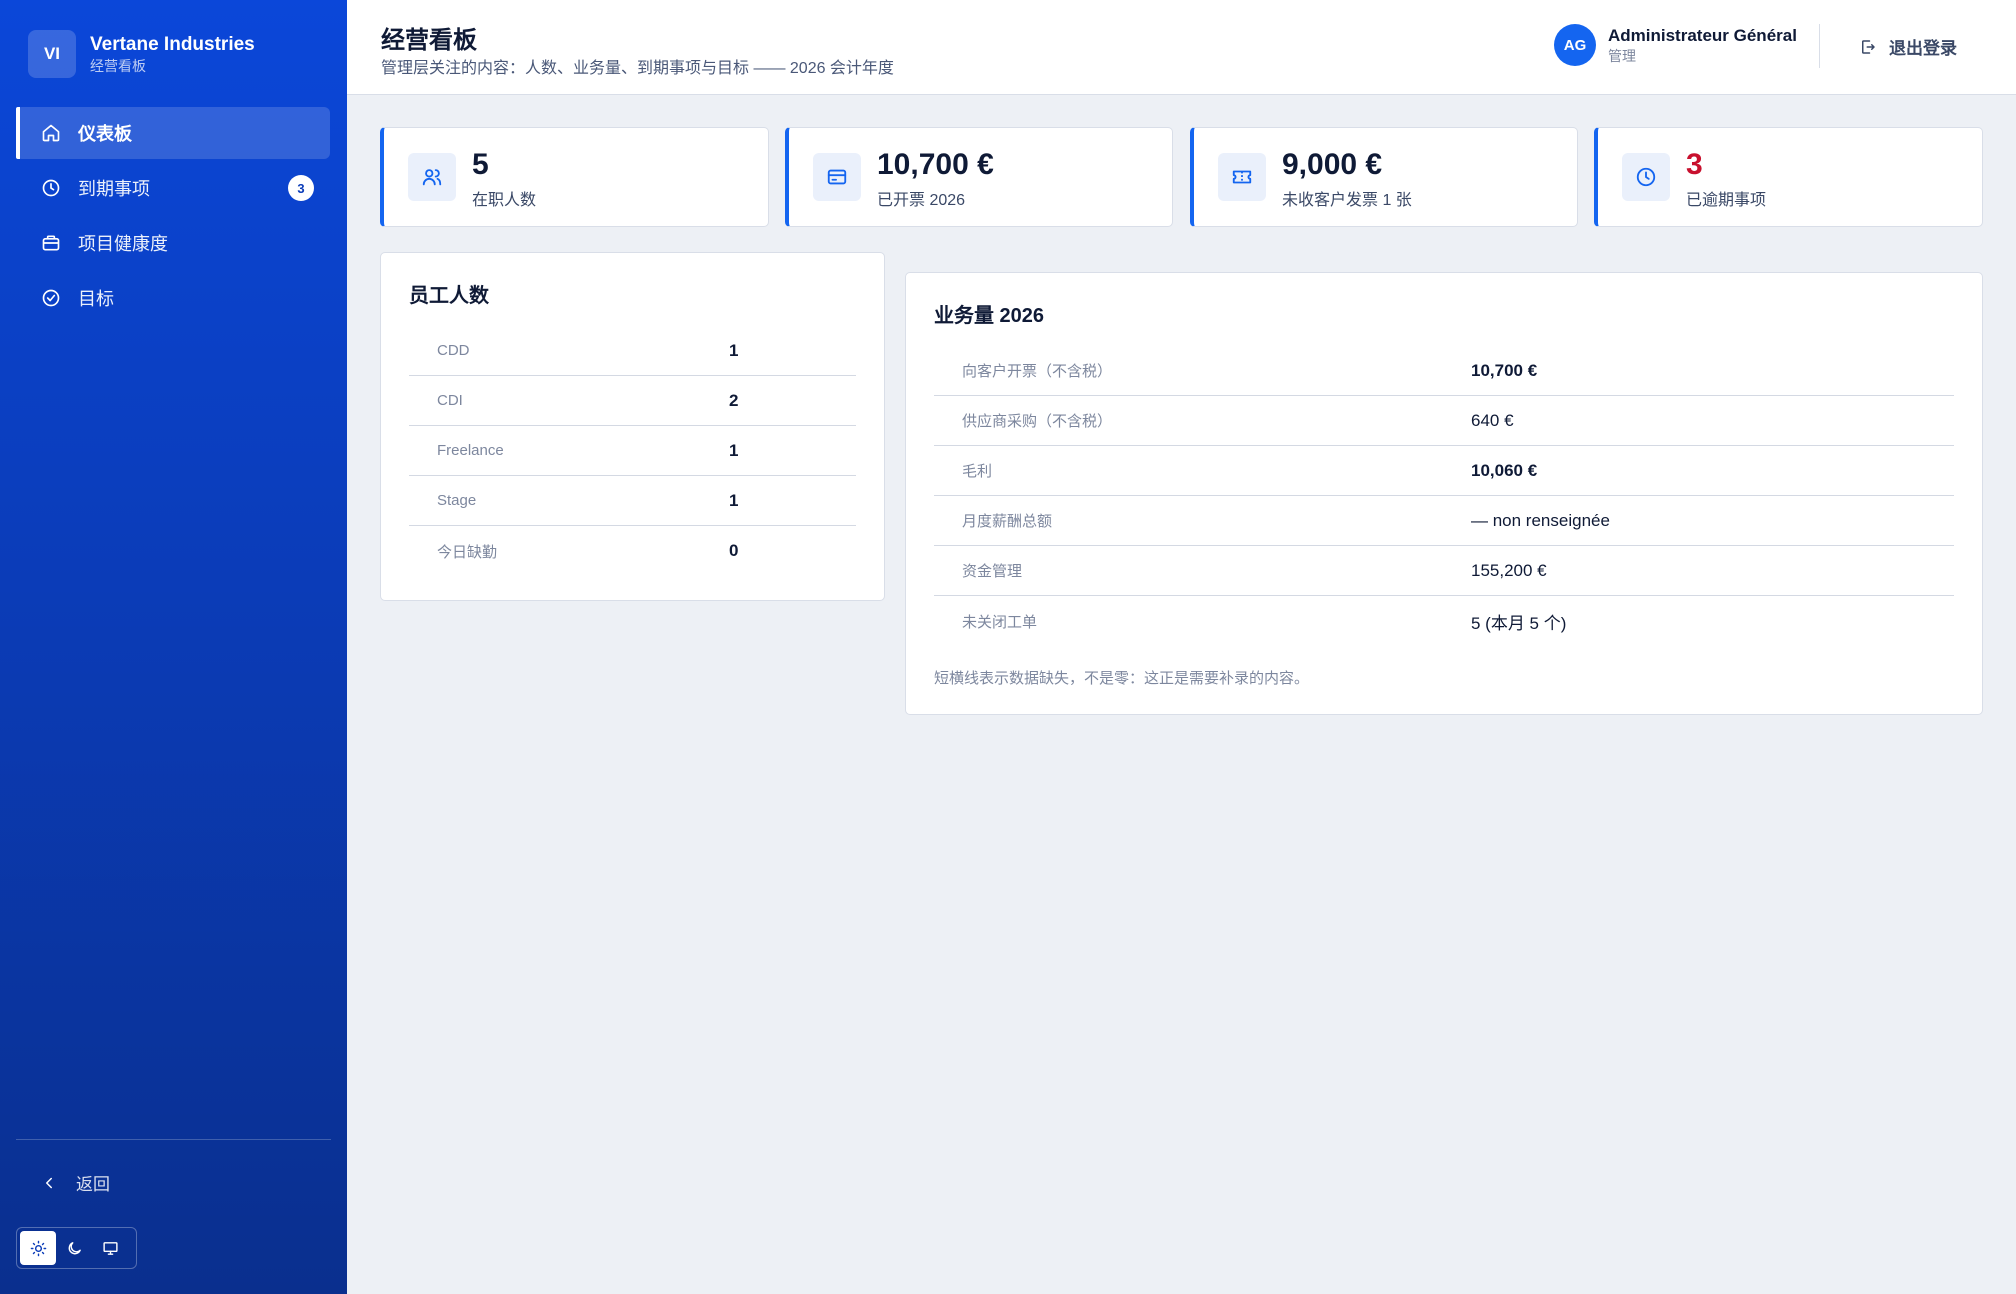 This screenshot has height=1294, width=2016. Describe the element at coordinates (1504, 370) in the screenshot. I see `row-value: 10,700 €` at that location.